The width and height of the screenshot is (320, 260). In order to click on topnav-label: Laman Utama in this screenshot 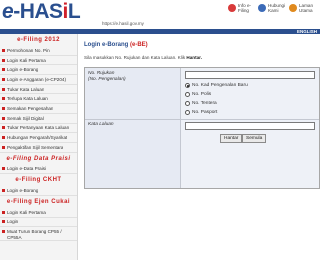, I will do `click(306, 8)`.